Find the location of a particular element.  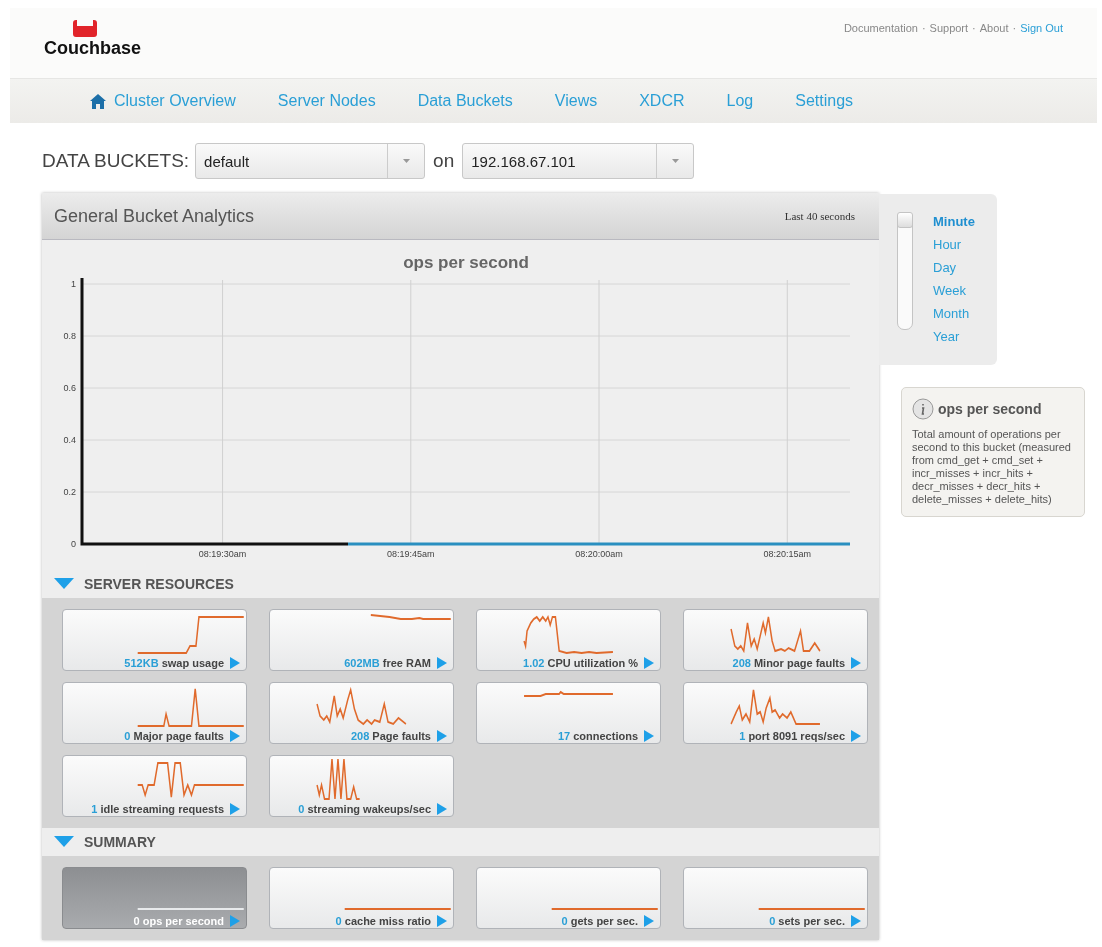

logo-icon is located at coordinates (85, 28).